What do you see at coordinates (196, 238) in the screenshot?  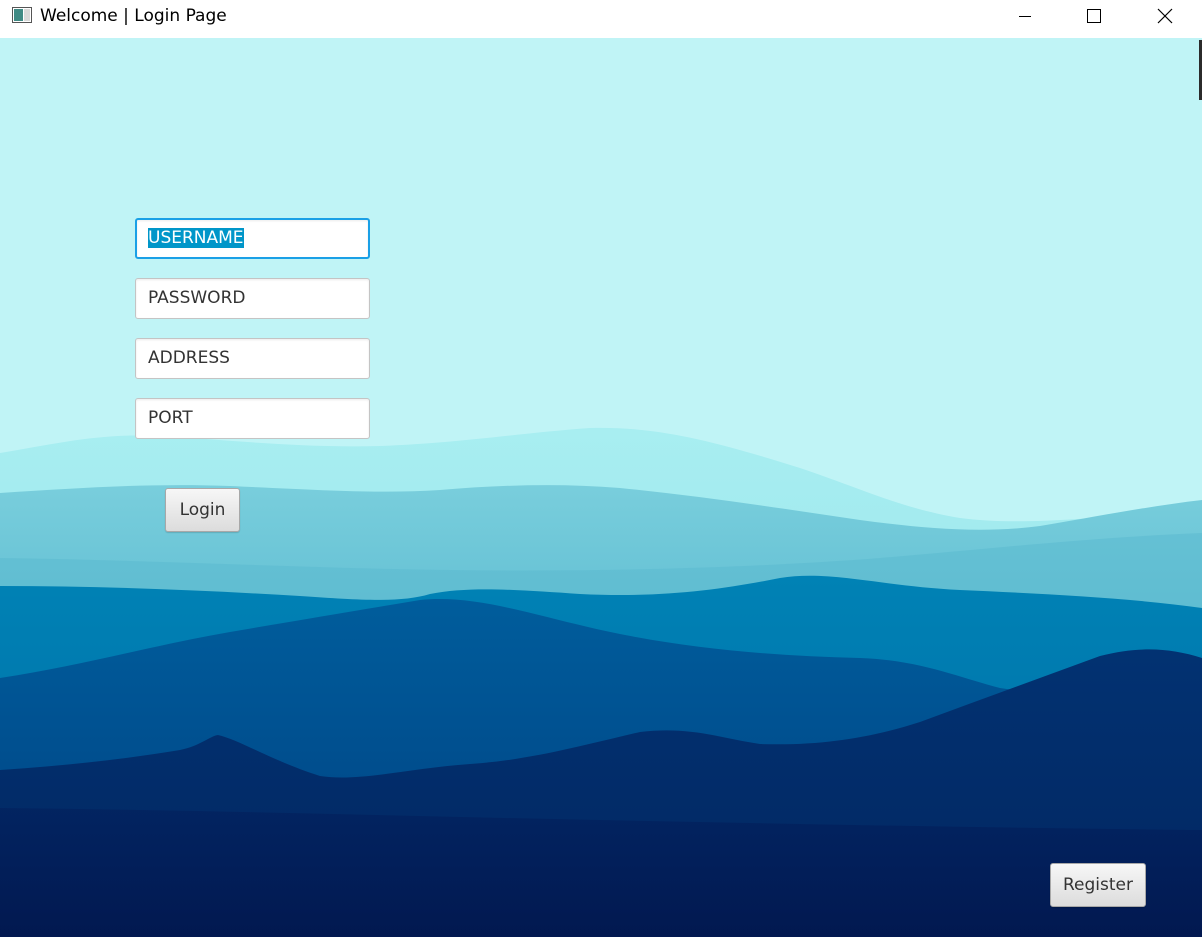 I see `username-value: USERNAME` at bounding box center [196, 238].